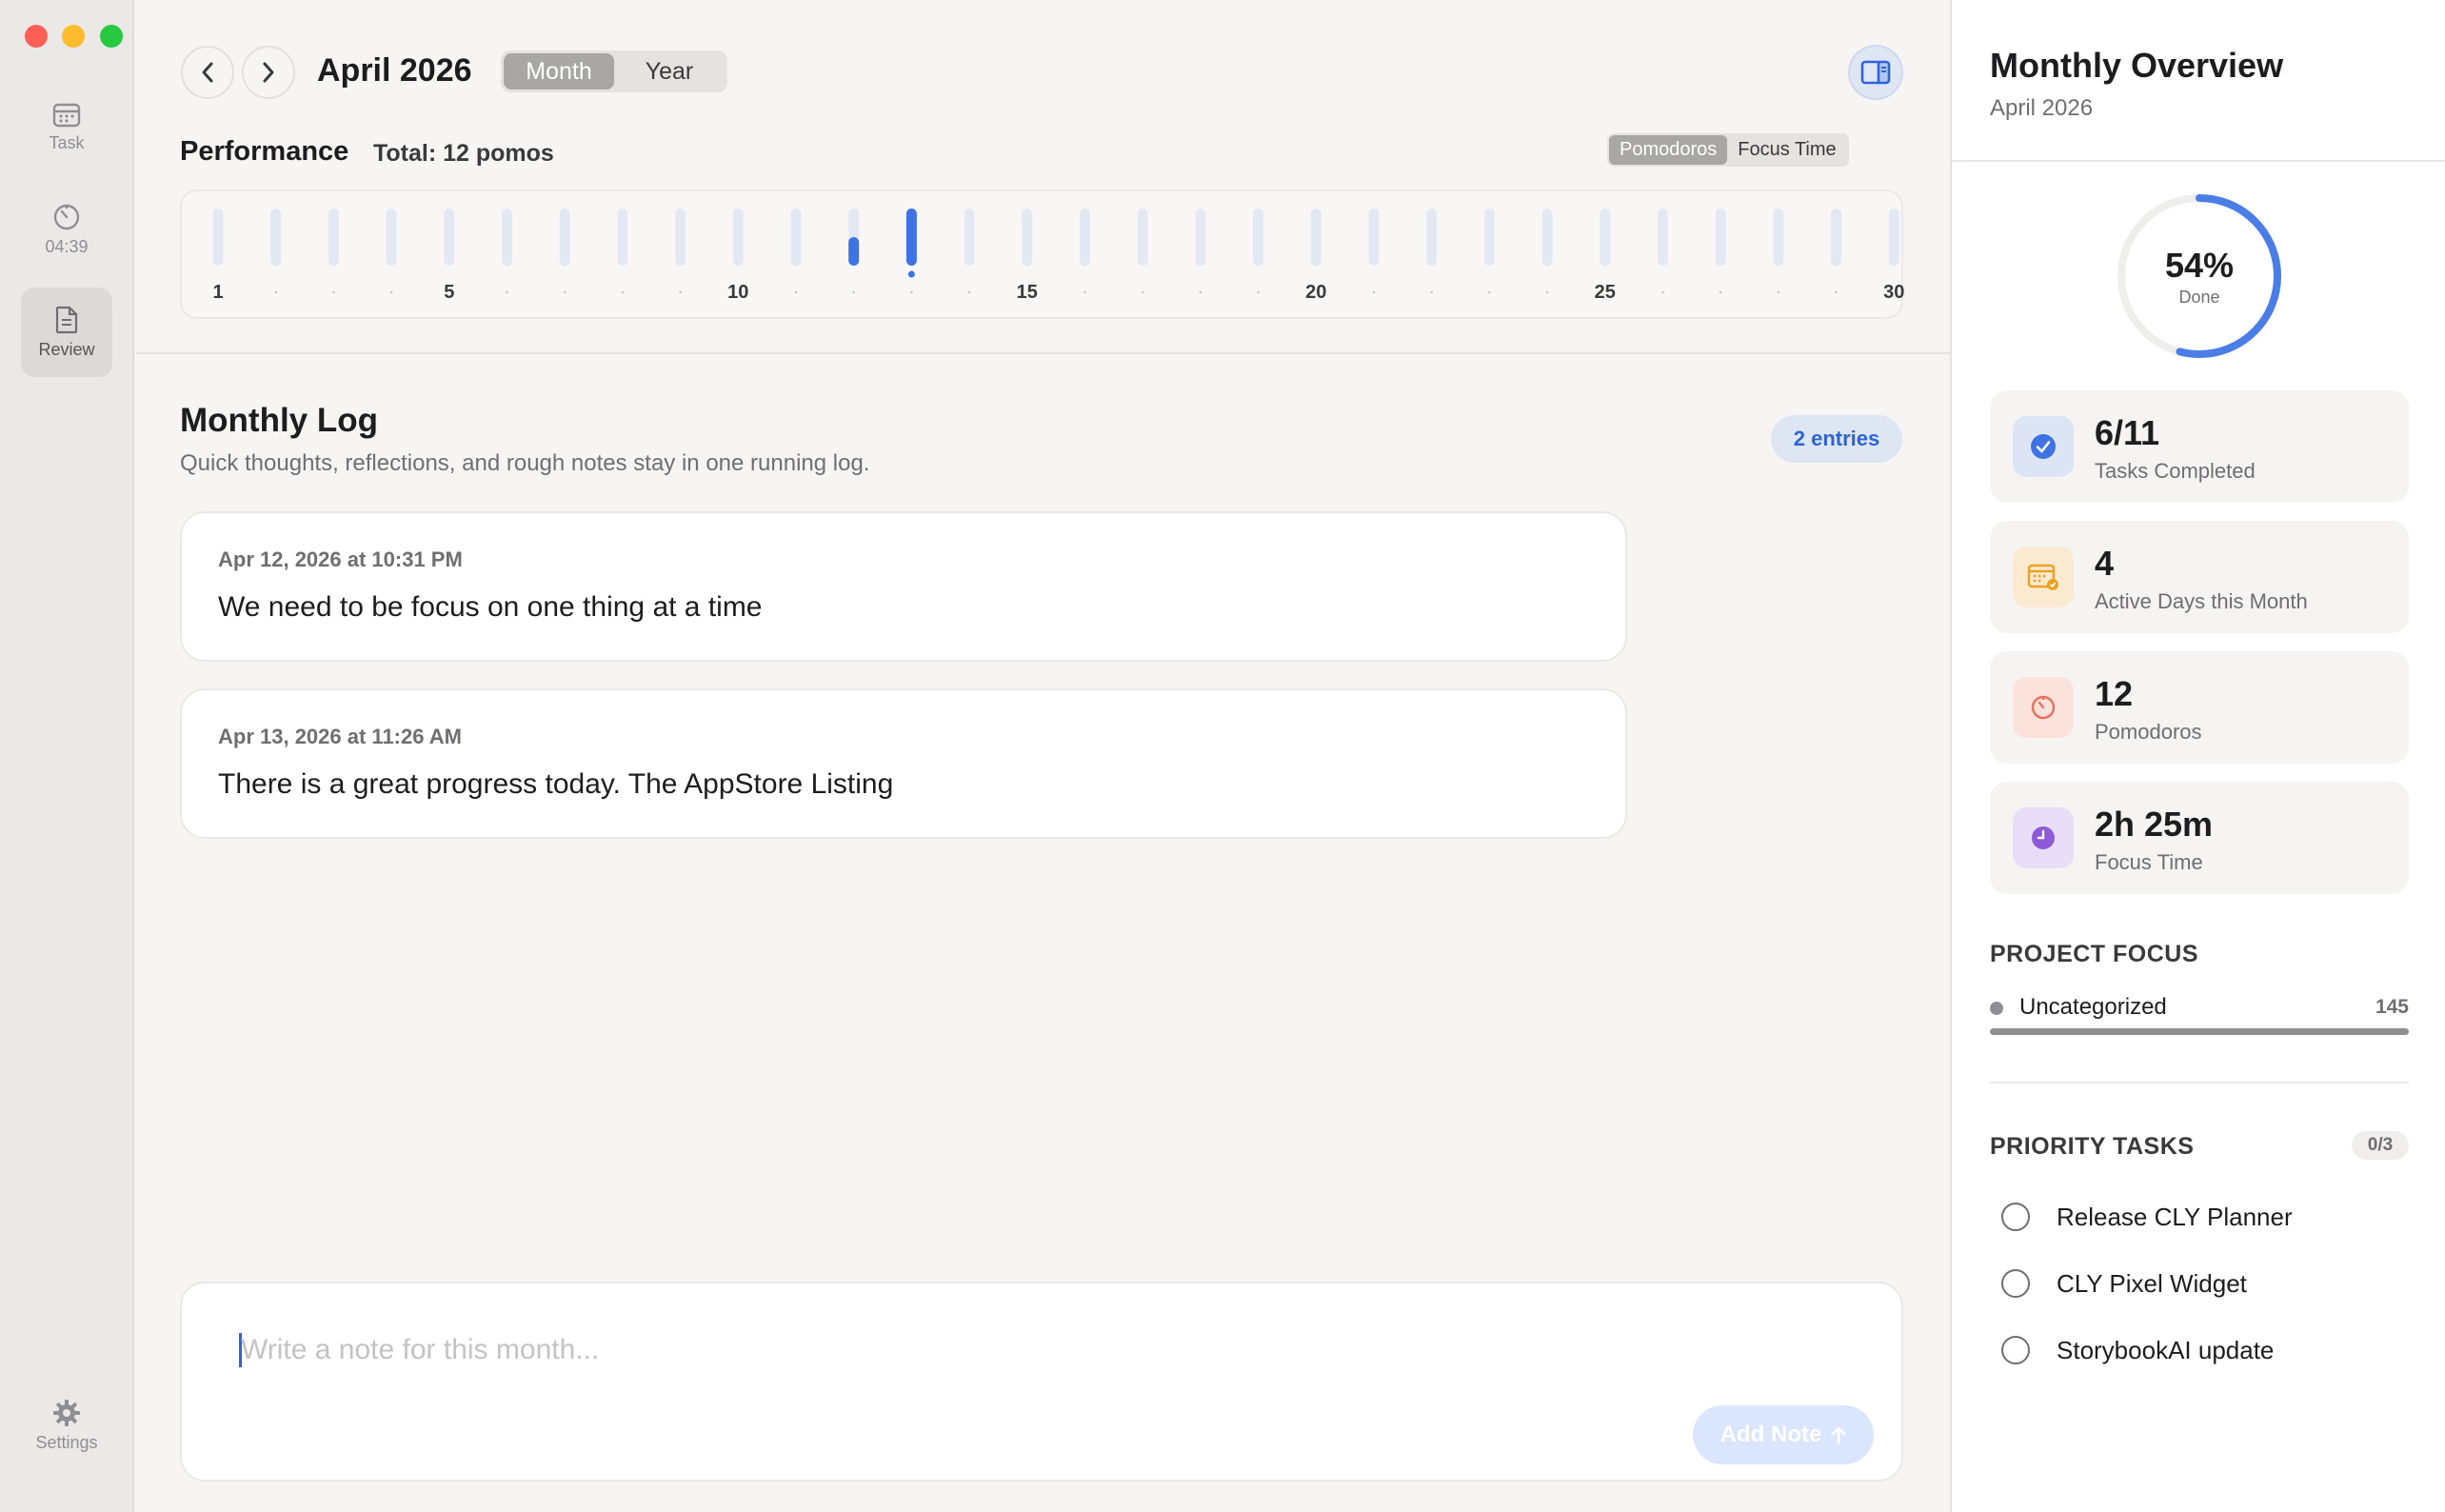 Image resolution: width=2445 pixels, height=1512 pixels. I want to click on stat-label: Pomodoros, so click(2148, 732).